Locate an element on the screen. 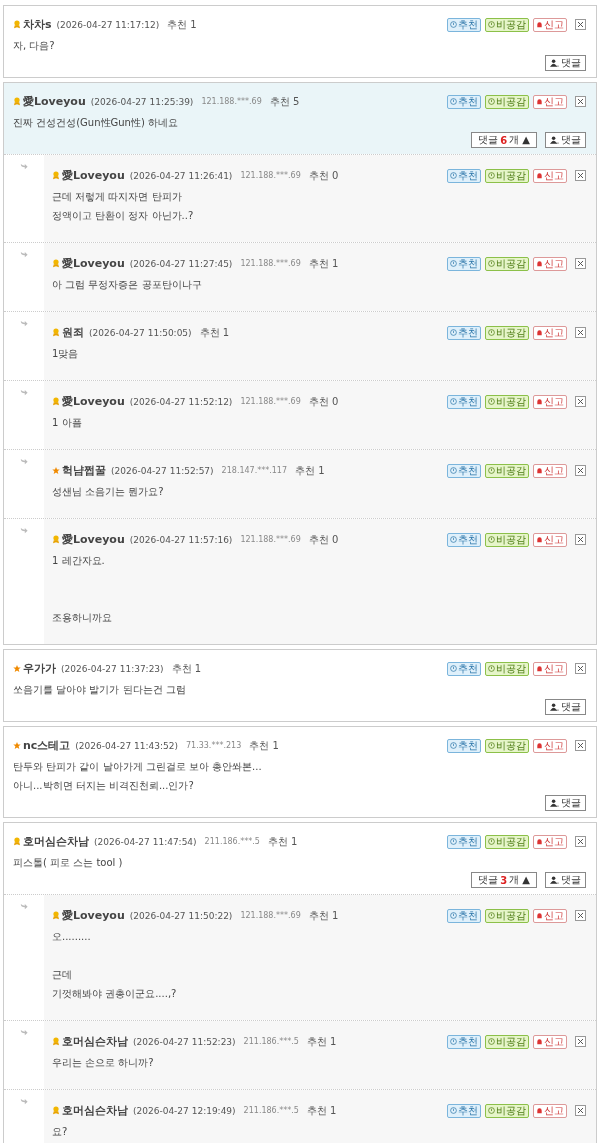 The image size is (600, 1143). comment-date: (2026-04-27 11:37:23) is located at coordinates (112, 668).